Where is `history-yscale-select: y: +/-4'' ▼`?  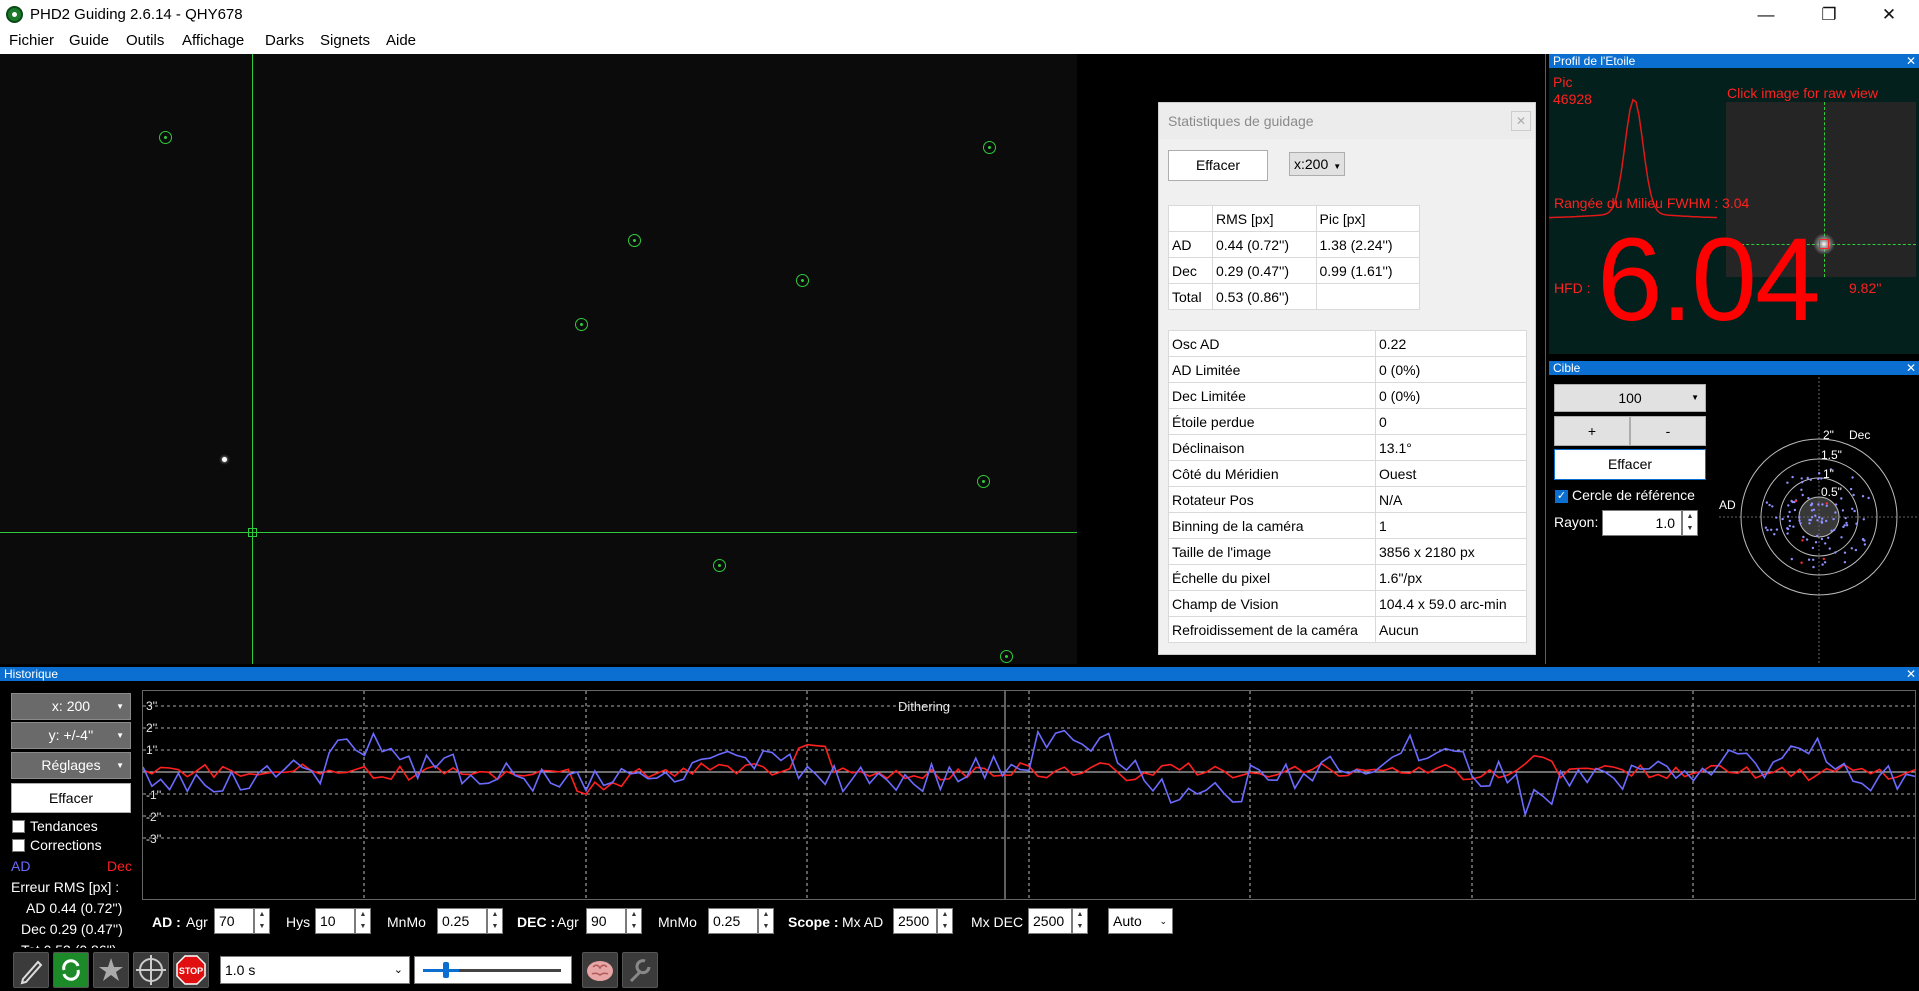
history-yscale-select: y: +/-4'' ▼ is located at coordinates (71, 735).